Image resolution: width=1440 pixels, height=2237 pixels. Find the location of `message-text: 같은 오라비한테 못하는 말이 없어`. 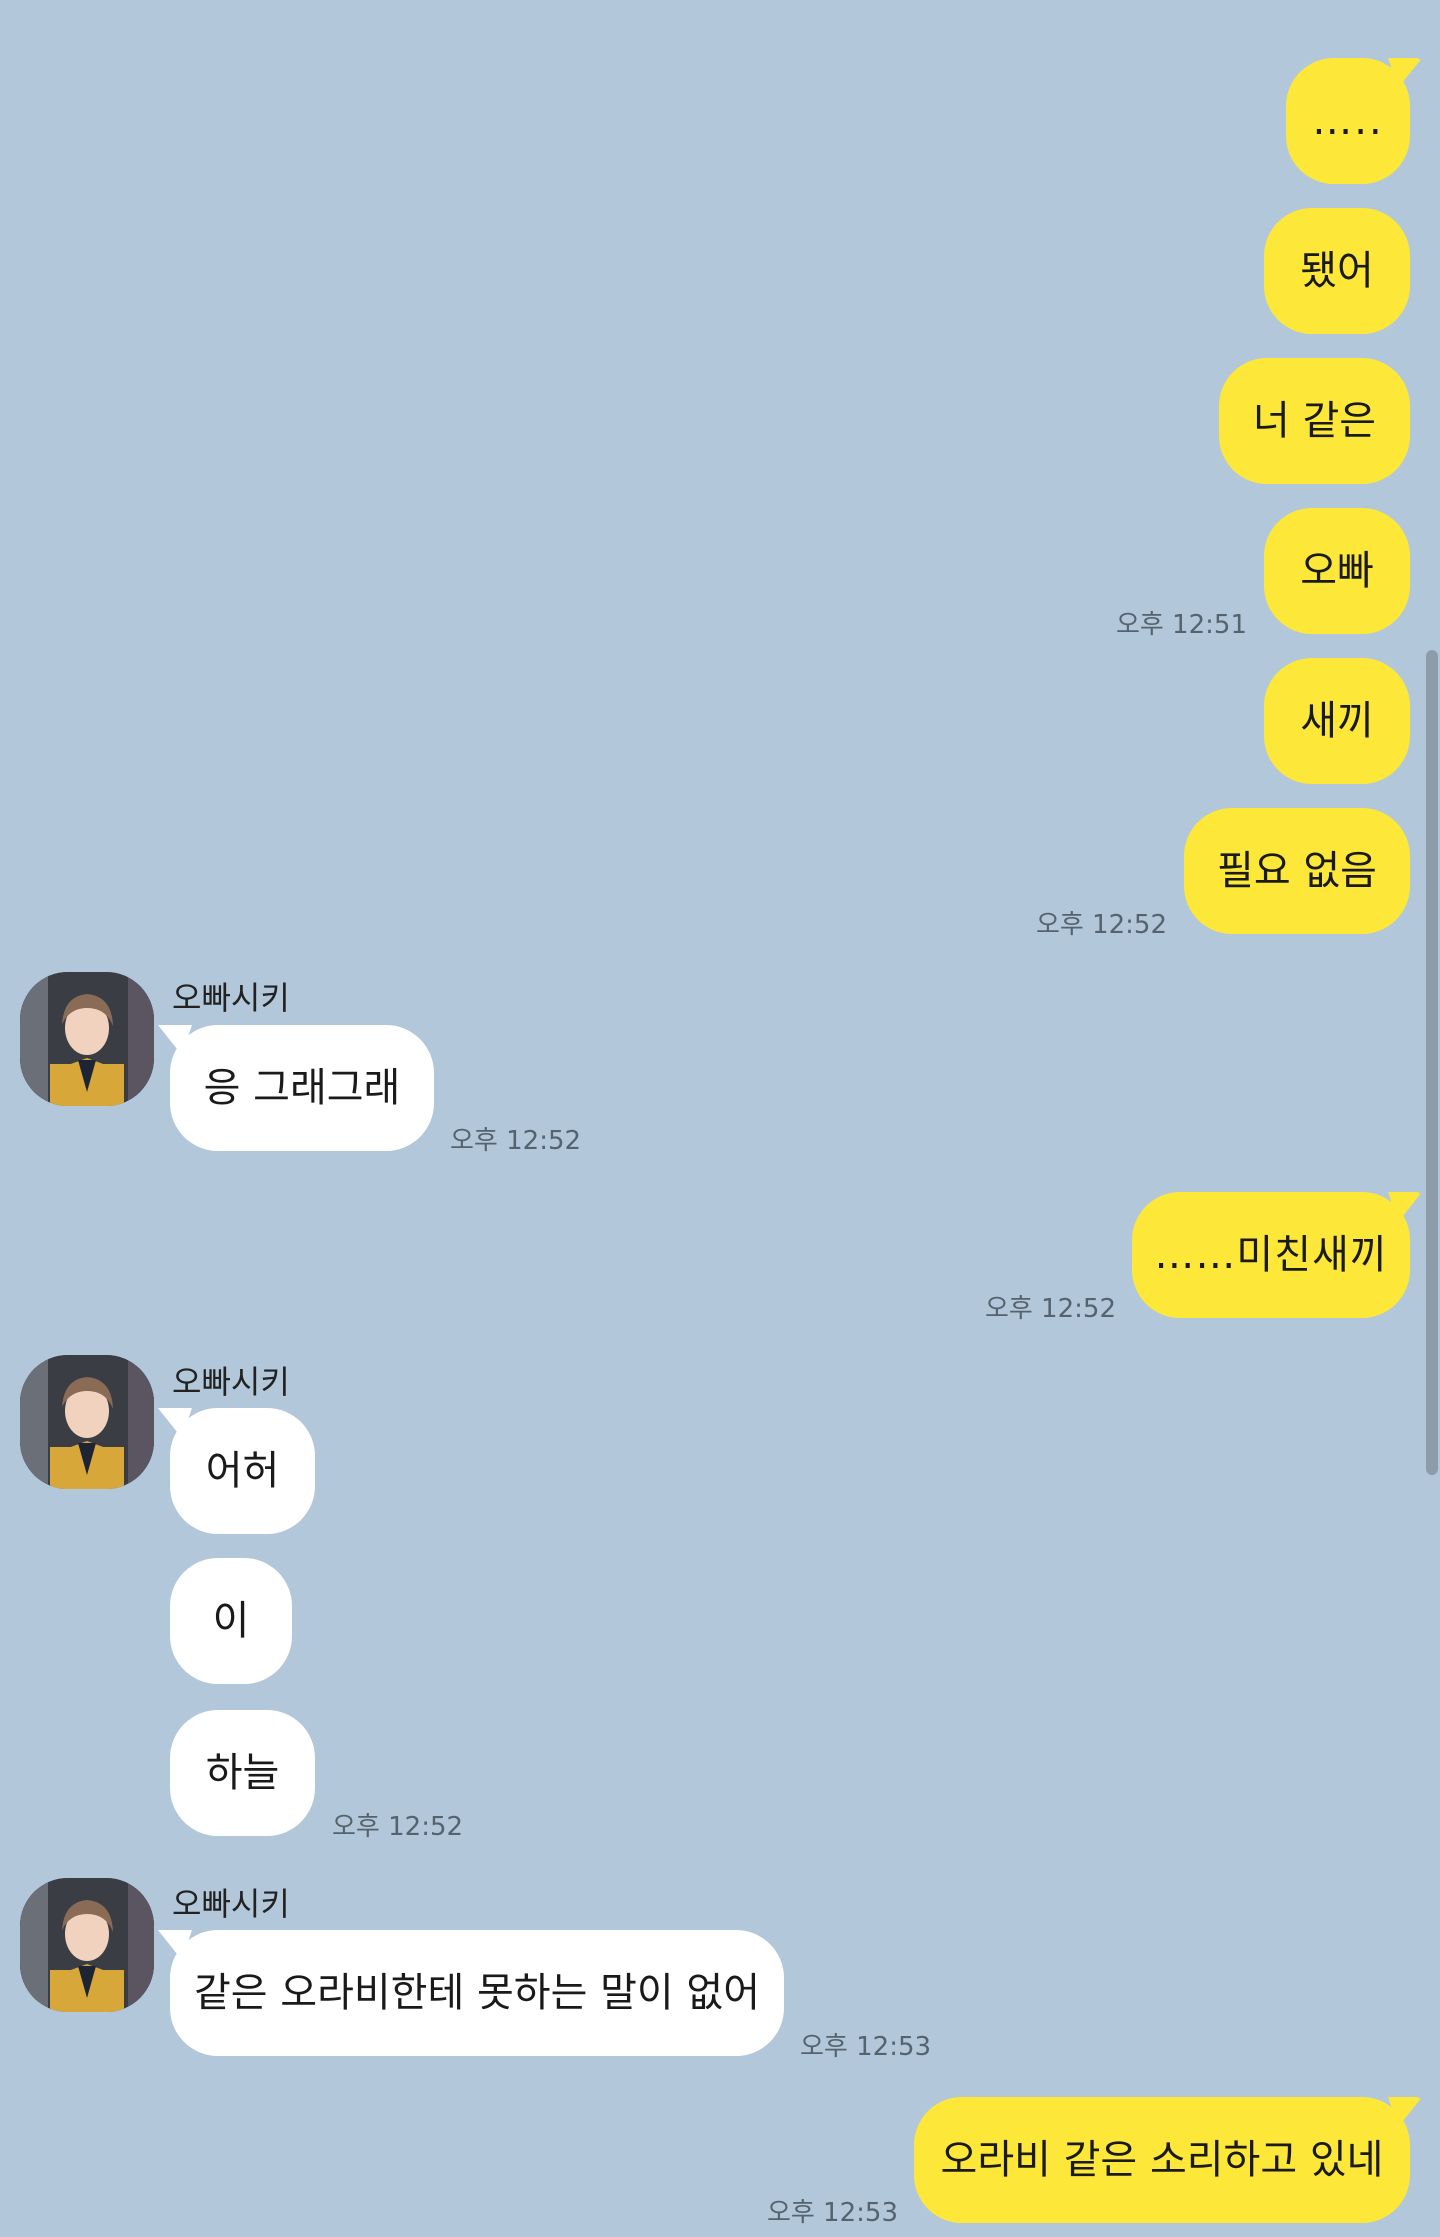

message-text: 같은 오라비한테 못하는 말이 없어 is located at coordinates (477, 1993).